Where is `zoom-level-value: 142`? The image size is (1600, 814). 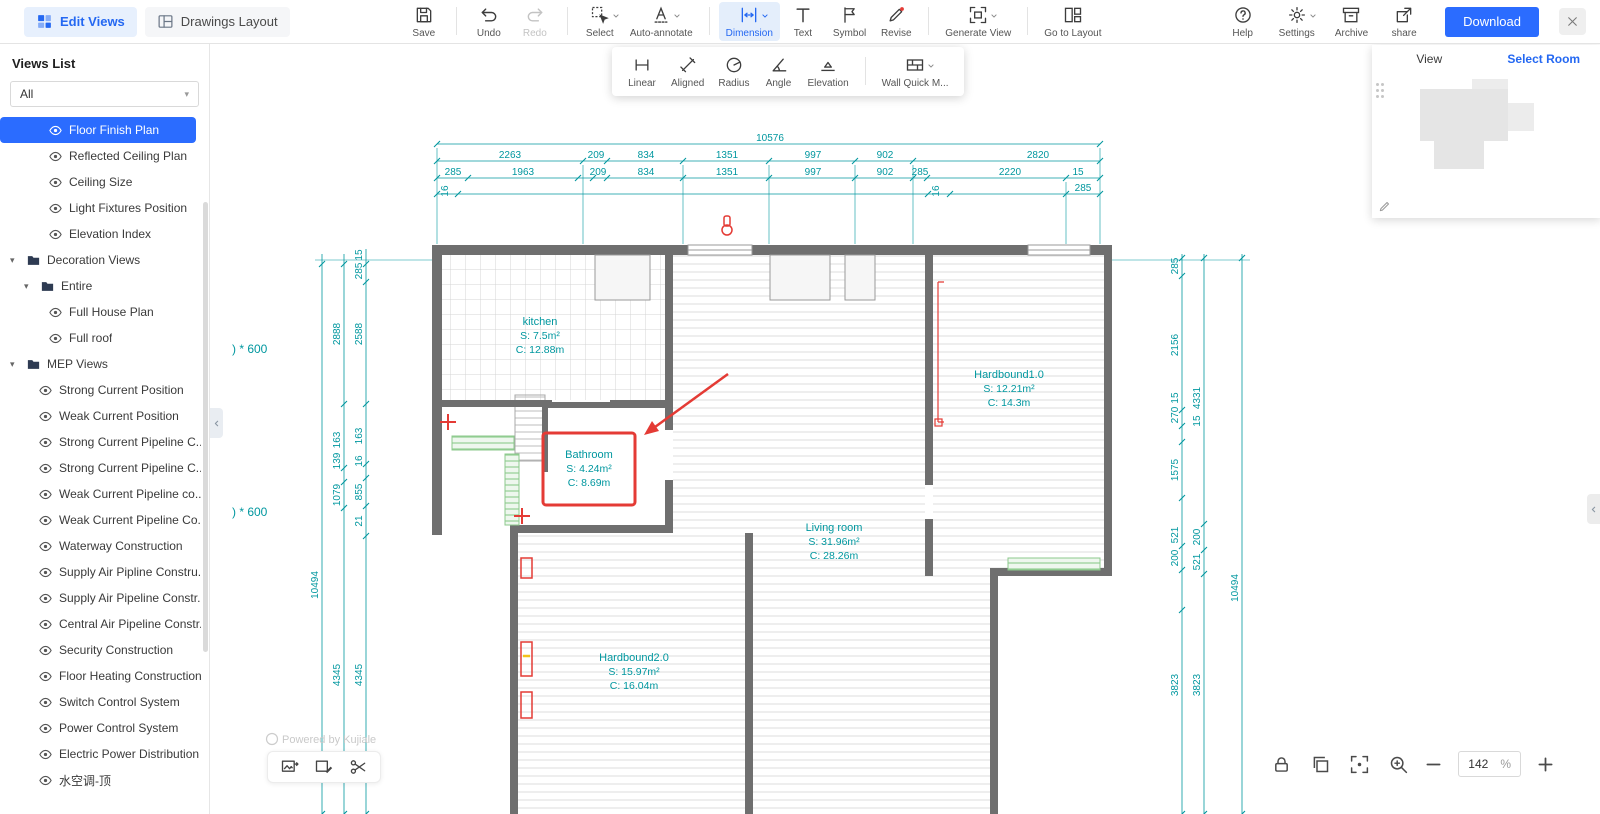
zoom-level-value: 142 is located at coordinates (1478, 764).